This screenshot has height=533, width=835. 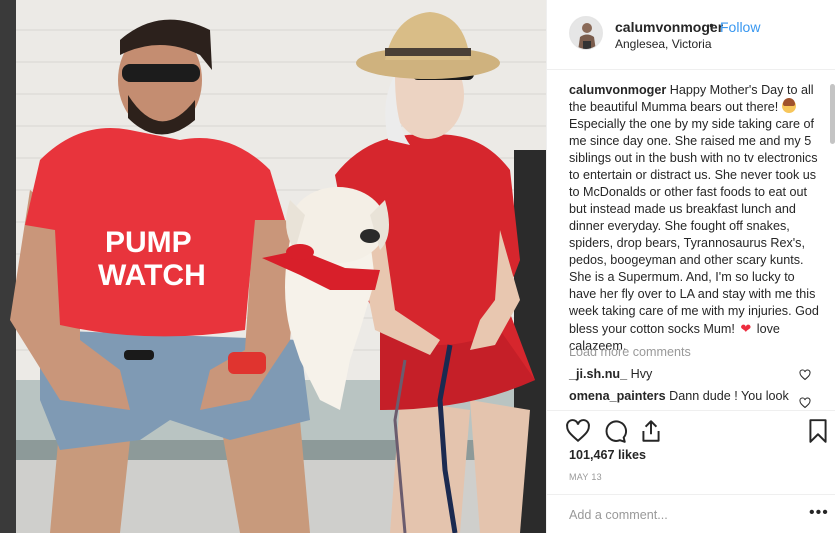 I want to click on comment-text: Hvy, so click(x=641, y=374).